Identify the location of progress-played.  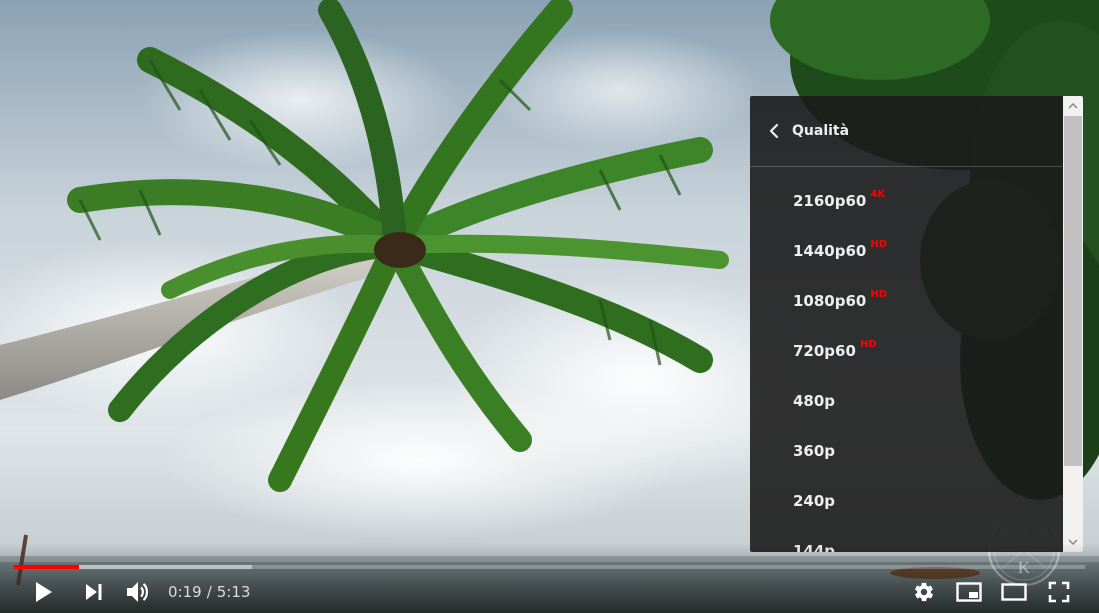
(47, 567).